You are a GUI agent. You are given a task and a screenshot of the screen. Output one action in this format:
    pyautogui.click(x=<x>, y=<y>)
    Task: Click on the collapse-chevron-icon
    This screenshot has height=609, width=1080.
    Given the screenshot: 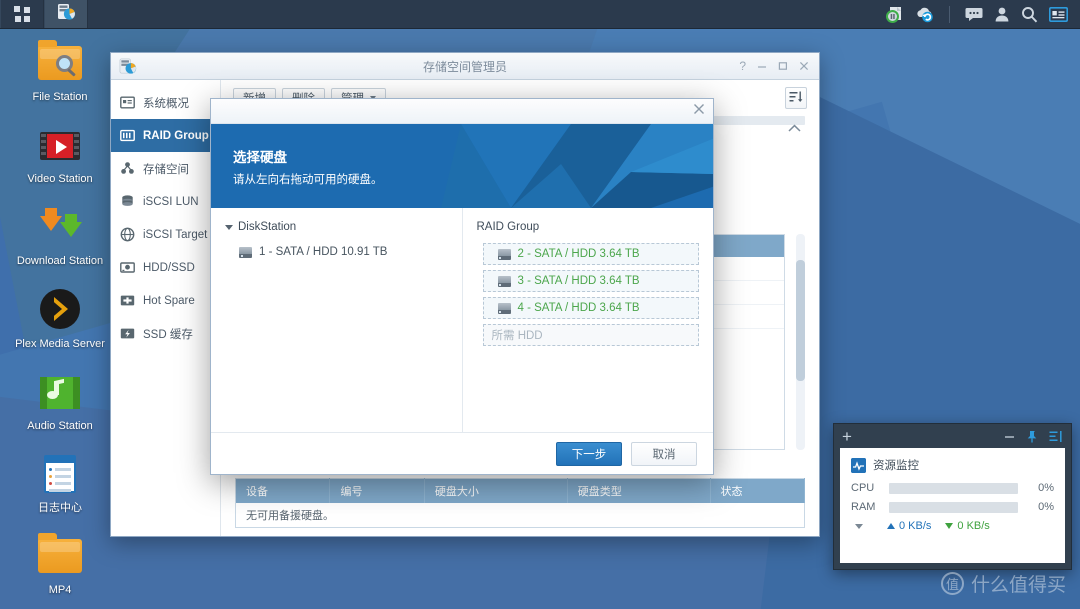 What is the action you would take?
    pyautogui.click(x=794, y=130)
    